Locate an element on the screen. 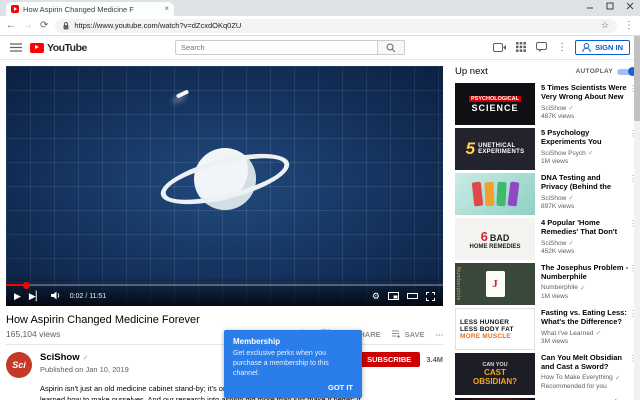 This screenshot has width=640, height=400. browser-tab: How Aspirin Changed Medicine F × is located at coordinates (90, 9).